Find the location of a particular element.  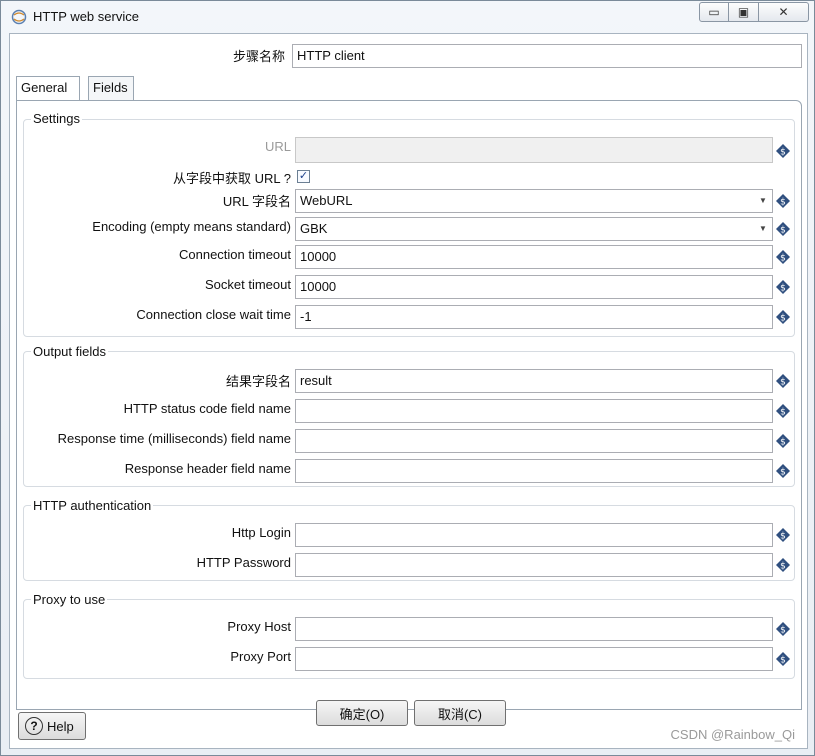

close-button: ✕ is located at coordinates (784, 12).